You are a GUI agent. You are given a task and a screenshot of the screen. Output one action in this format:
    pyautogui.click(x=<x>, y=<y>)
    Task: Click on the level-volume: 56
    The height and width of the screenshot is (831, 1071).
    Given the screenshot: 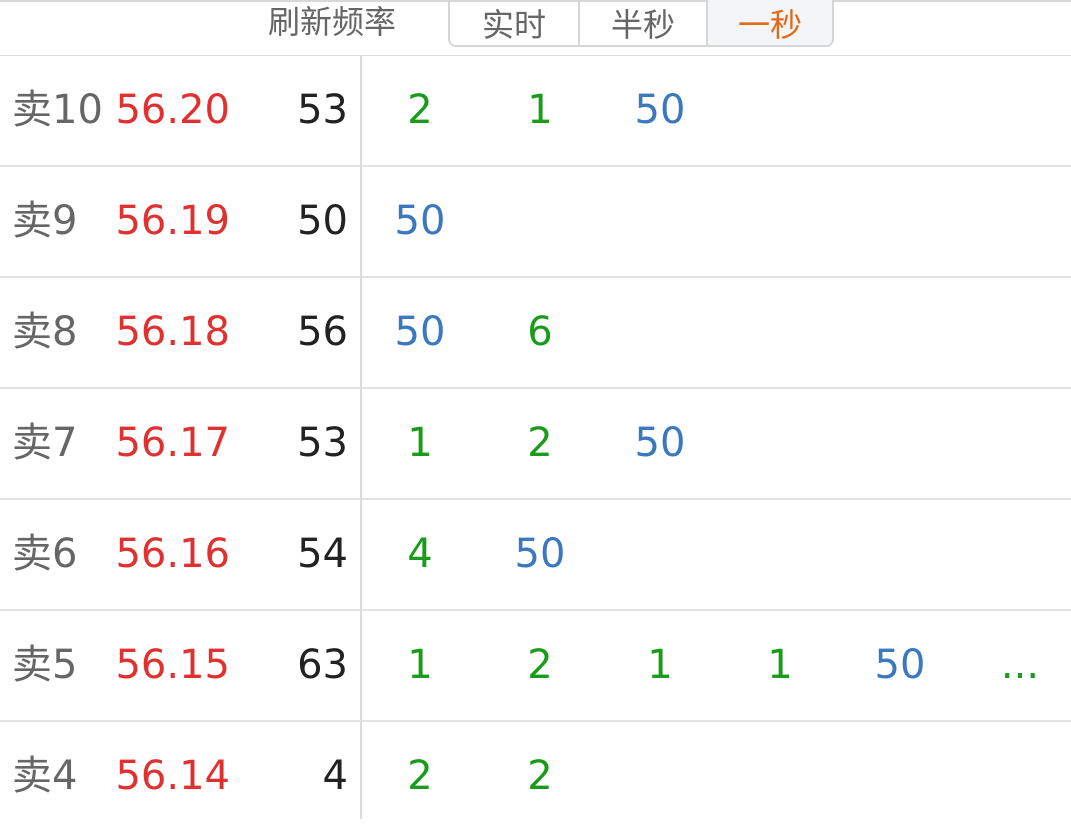 What is the action you would take?
    pyautogui.click(x=322, y=332)
    